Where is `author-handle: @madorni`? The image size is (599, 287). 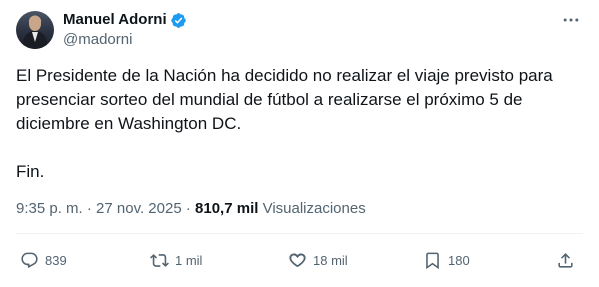
author-handle: @madorni is located at coordinates (97, 40).